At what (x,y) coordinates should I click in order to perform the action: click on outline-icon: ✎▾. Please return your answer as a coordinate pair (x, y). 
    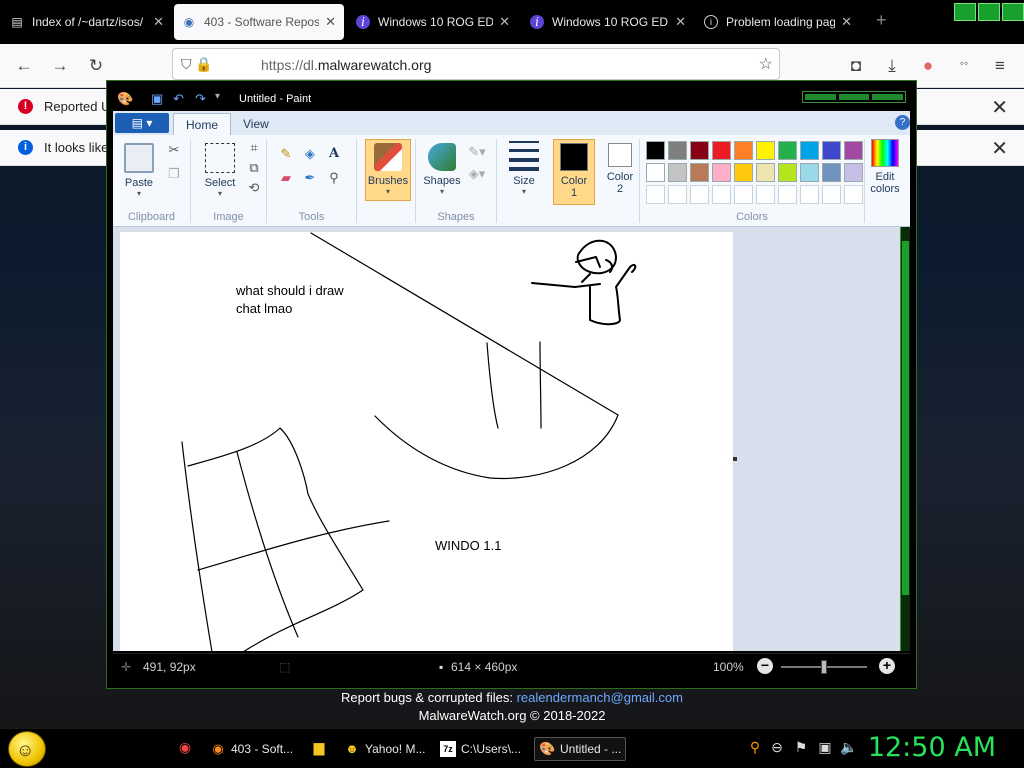
    Looking at the image, I should click on (477, 152).